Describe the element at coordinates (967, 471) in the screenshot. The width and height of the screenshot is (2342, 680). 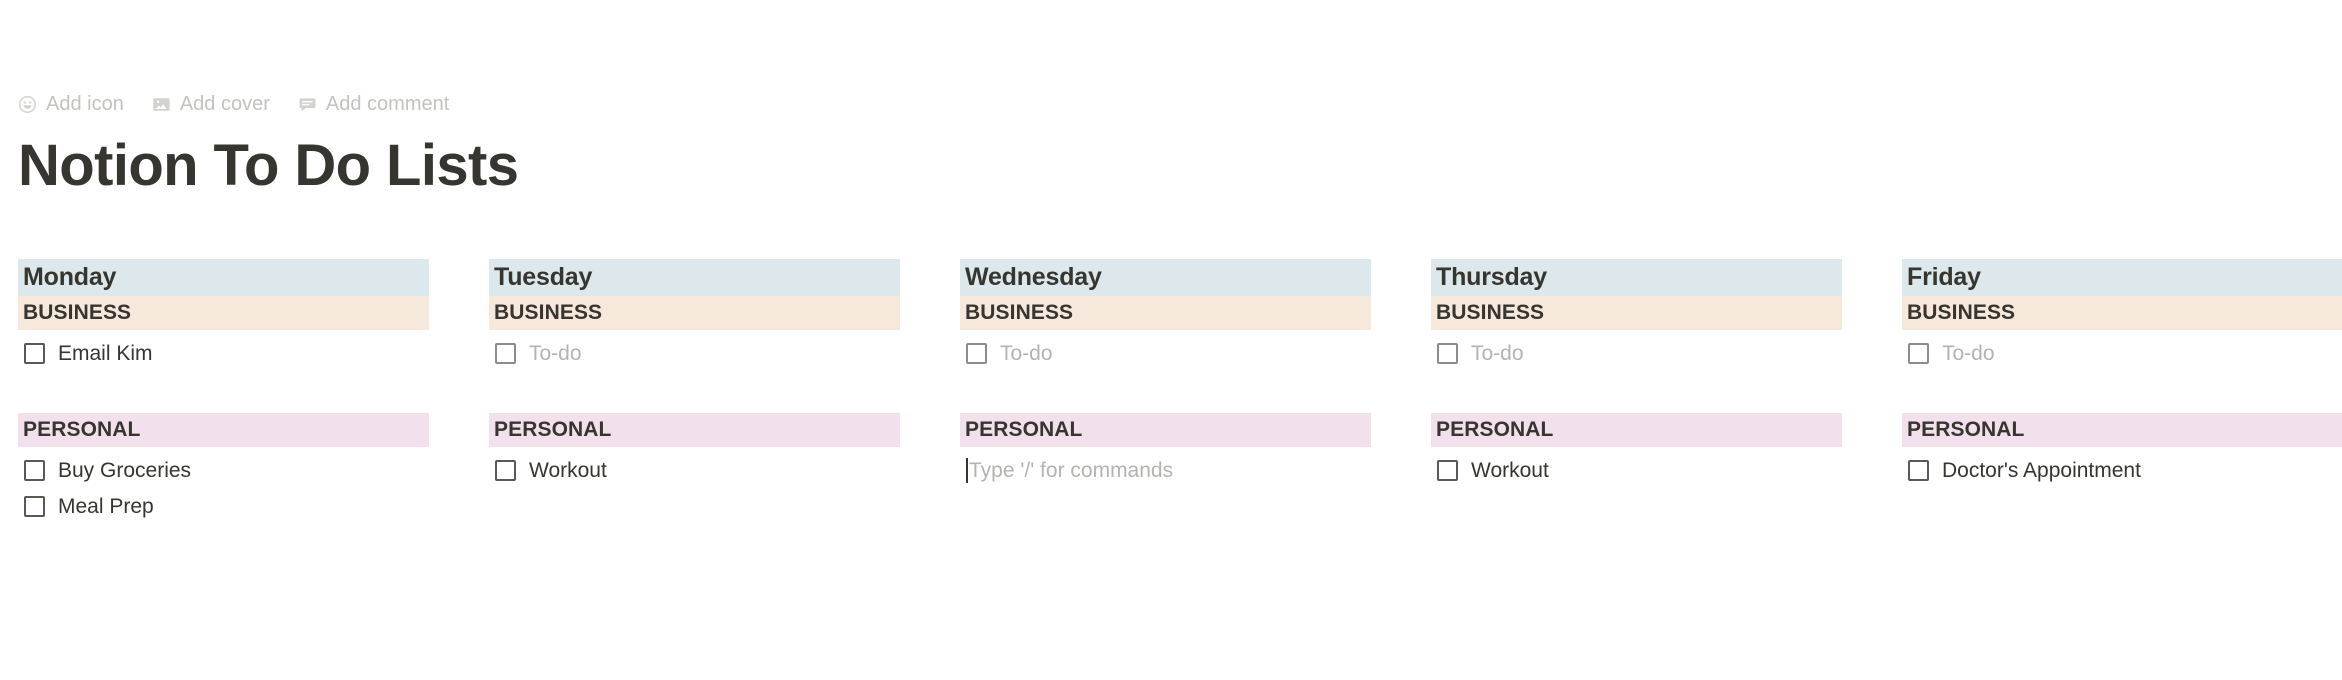
I see `text-caret` at that location.